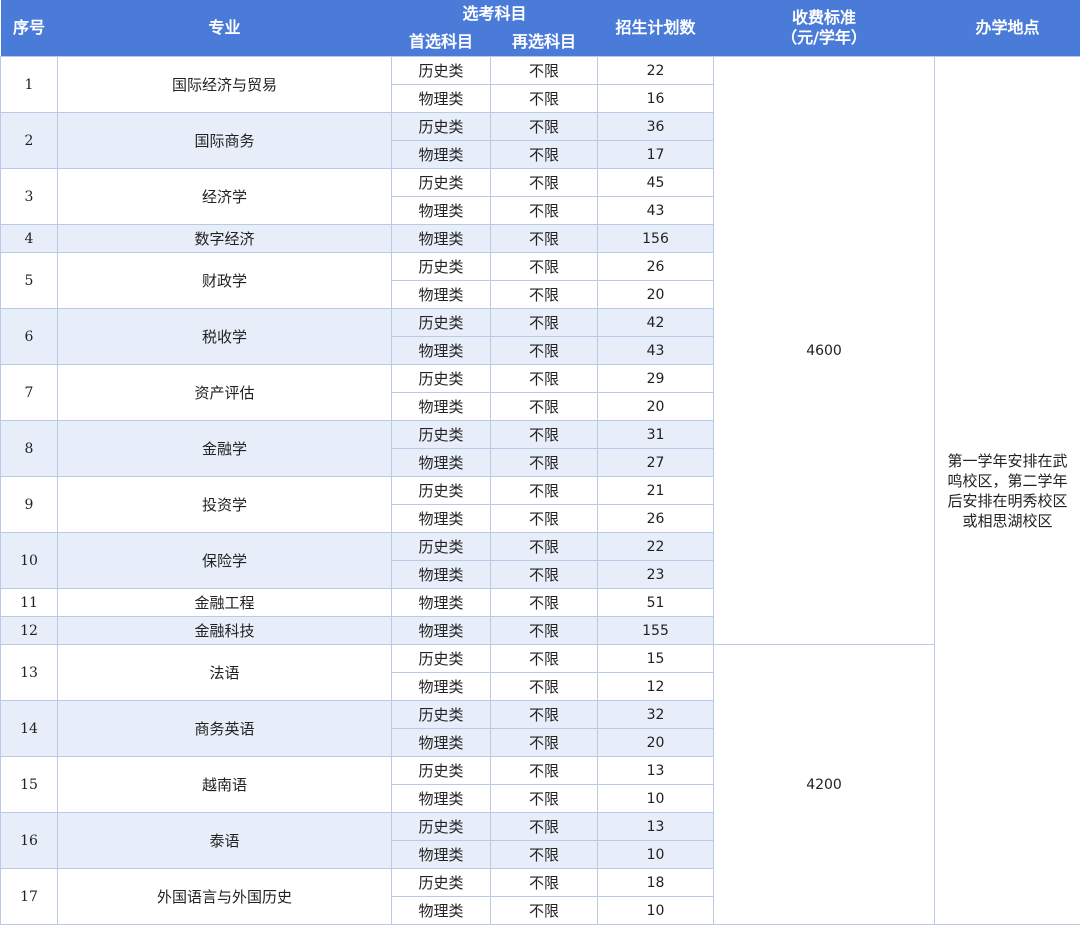 The height and width of the screenshot is (925, 1080). I want to click on header-location: 办学地点, so click(1007, 28).